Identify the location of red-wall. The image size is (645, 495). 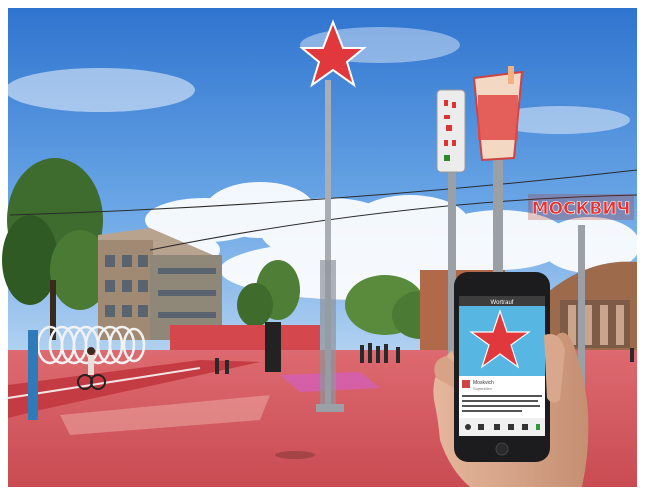
(245, 339).